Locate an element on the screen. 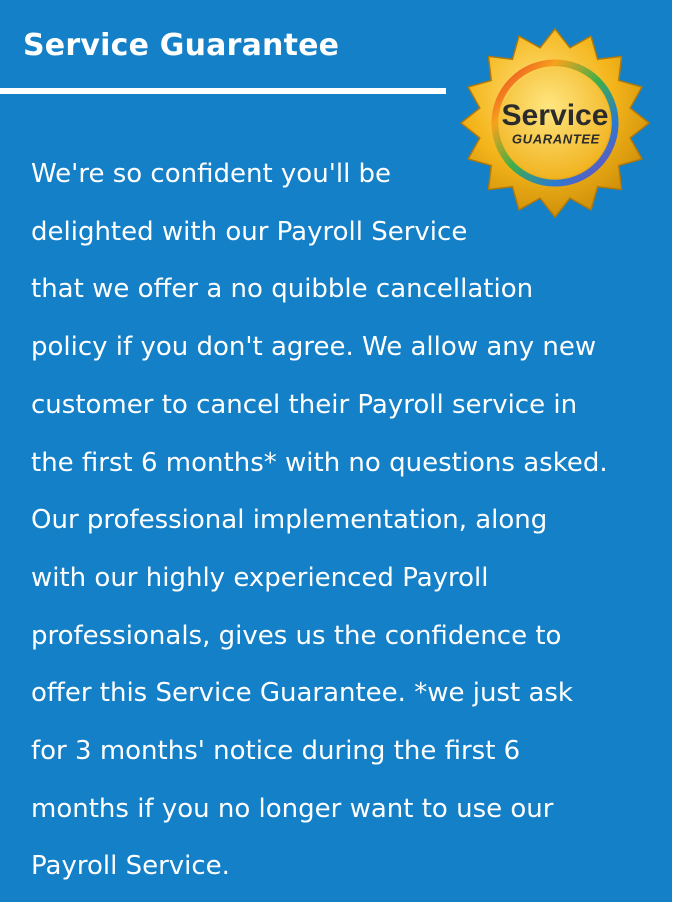 This screenshot has width=680, height=911. seal-text-guarantee: GUARANTEE is located at coordinates (556, 138).